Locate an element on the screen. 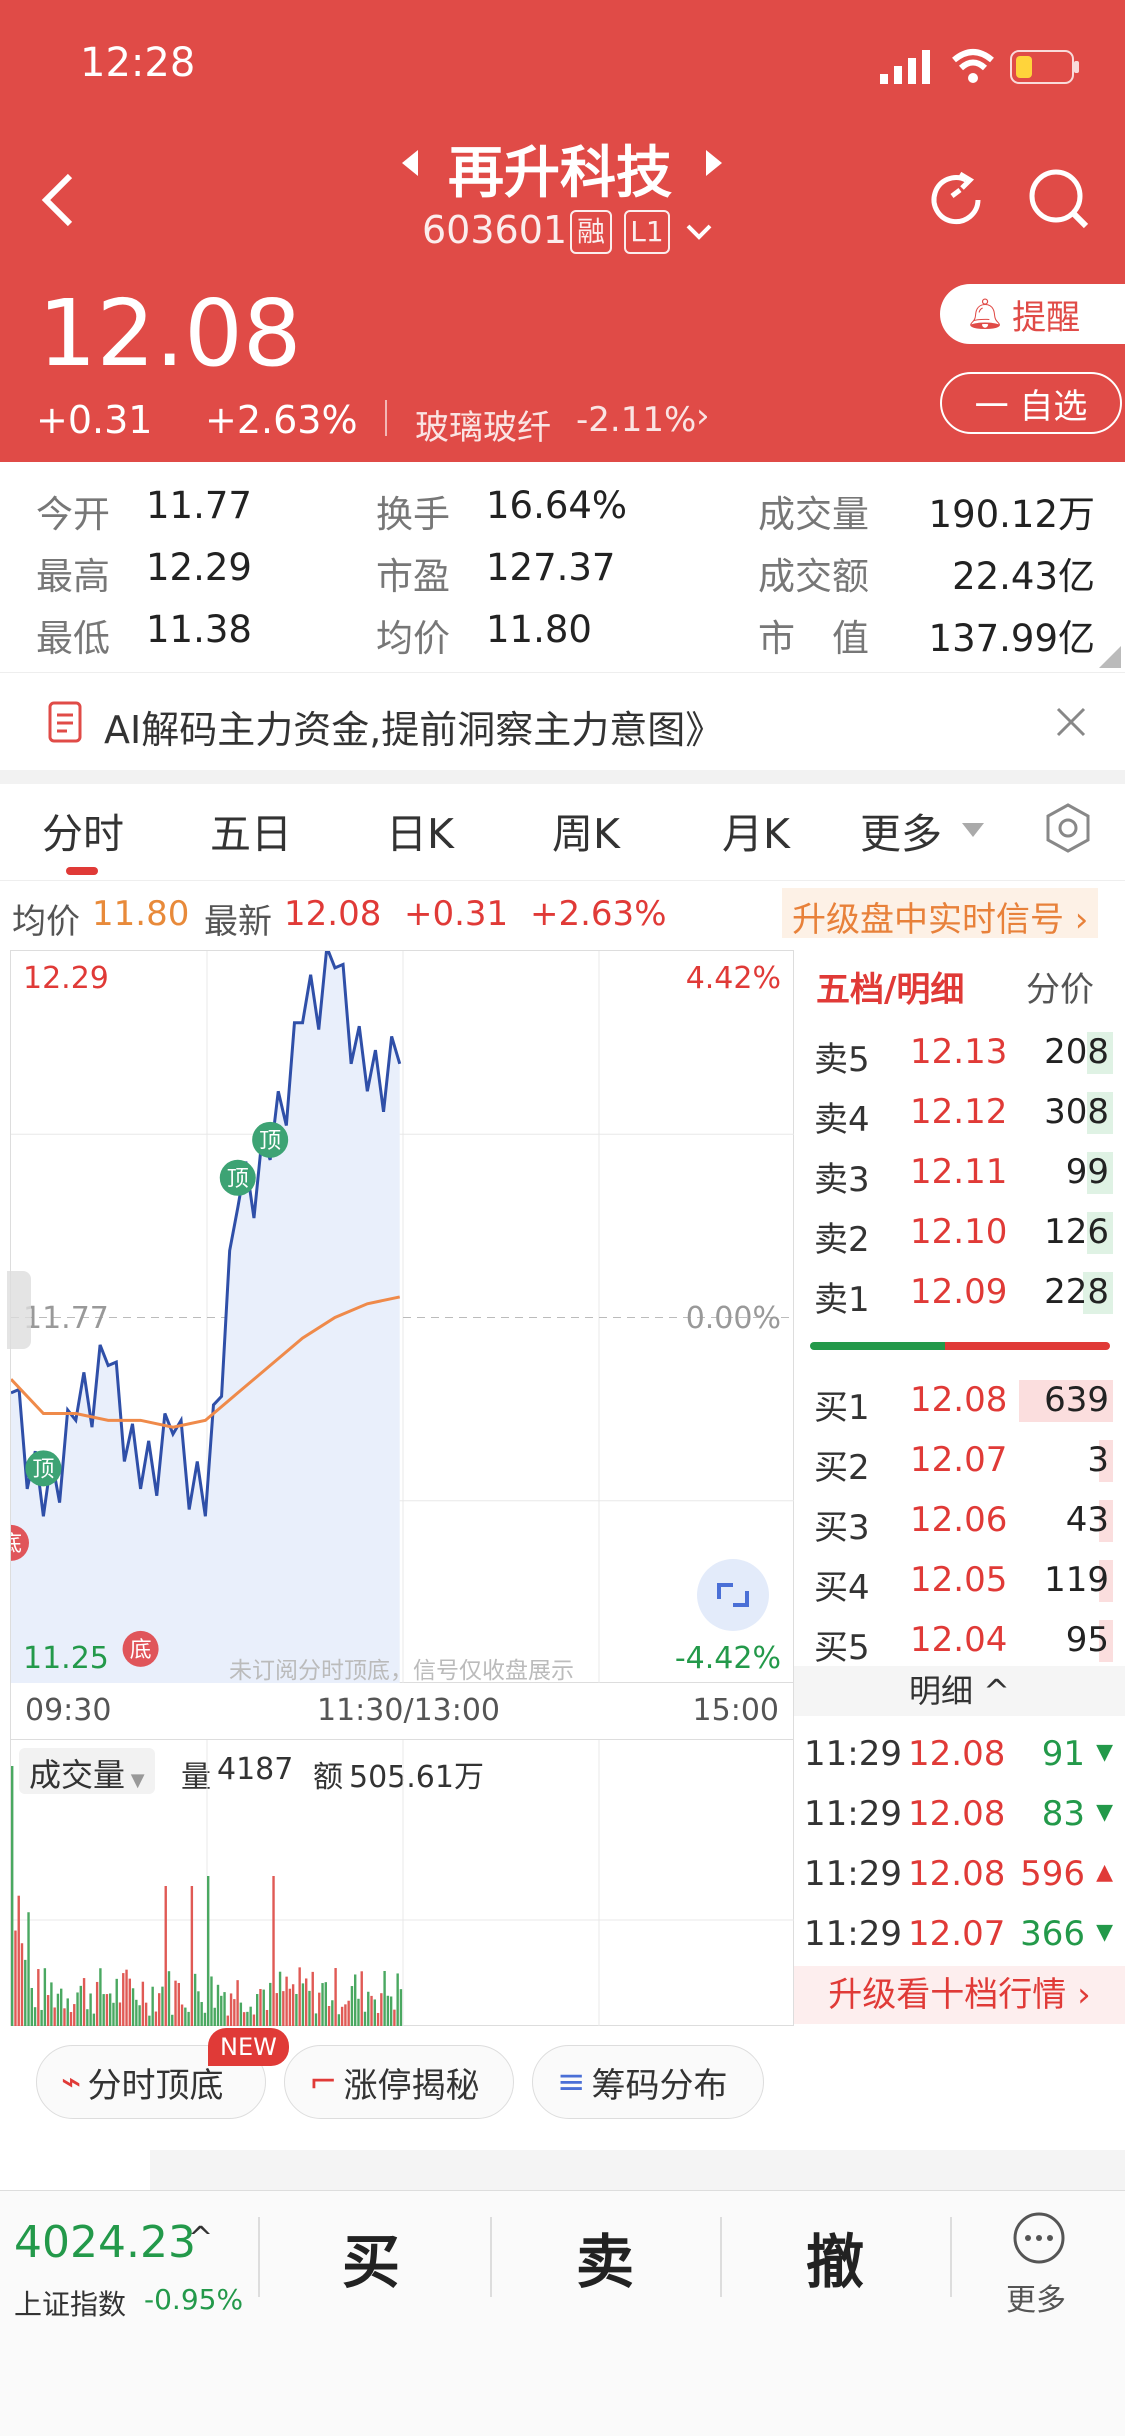 This screenshot has width=1125, height=2436. pill-label: 分时顶底 is located at coordinates (155, 2085).